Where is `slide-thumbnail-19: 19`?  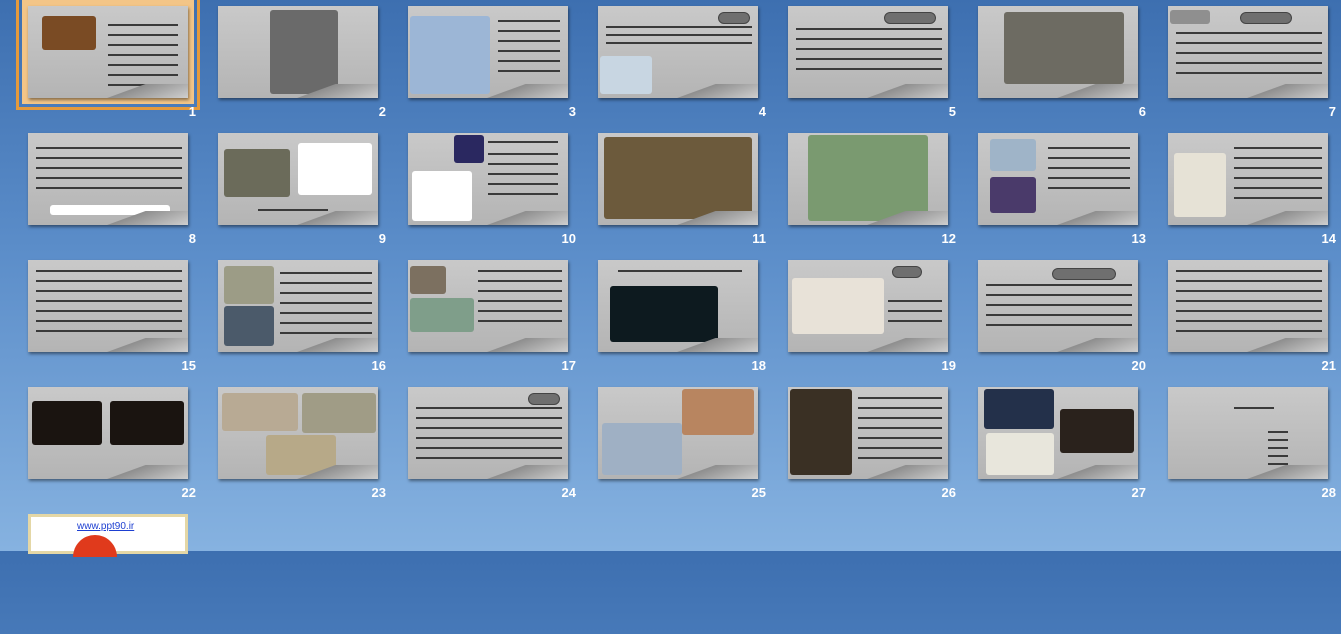
slide-thumbnail-19: 19 is located at coordinates (873, 320).